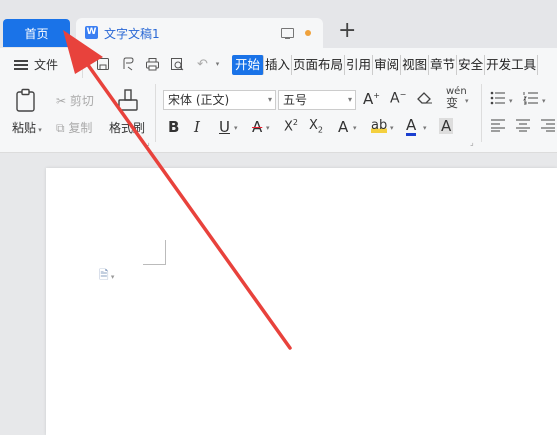 The height and width of the screenshot is (435, 557). What do you see at coordinates (398, 98) in the screenshot?
I see `shrink-font-button: A−` at bounding box center [398, 98].